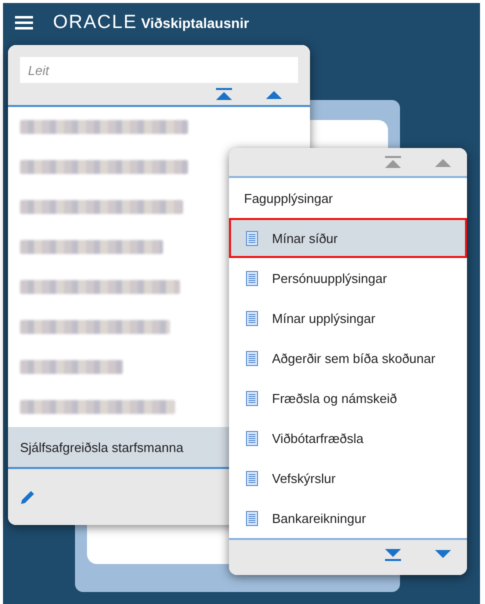  I want to click on scroll-to-top-button, so click(224, 94).